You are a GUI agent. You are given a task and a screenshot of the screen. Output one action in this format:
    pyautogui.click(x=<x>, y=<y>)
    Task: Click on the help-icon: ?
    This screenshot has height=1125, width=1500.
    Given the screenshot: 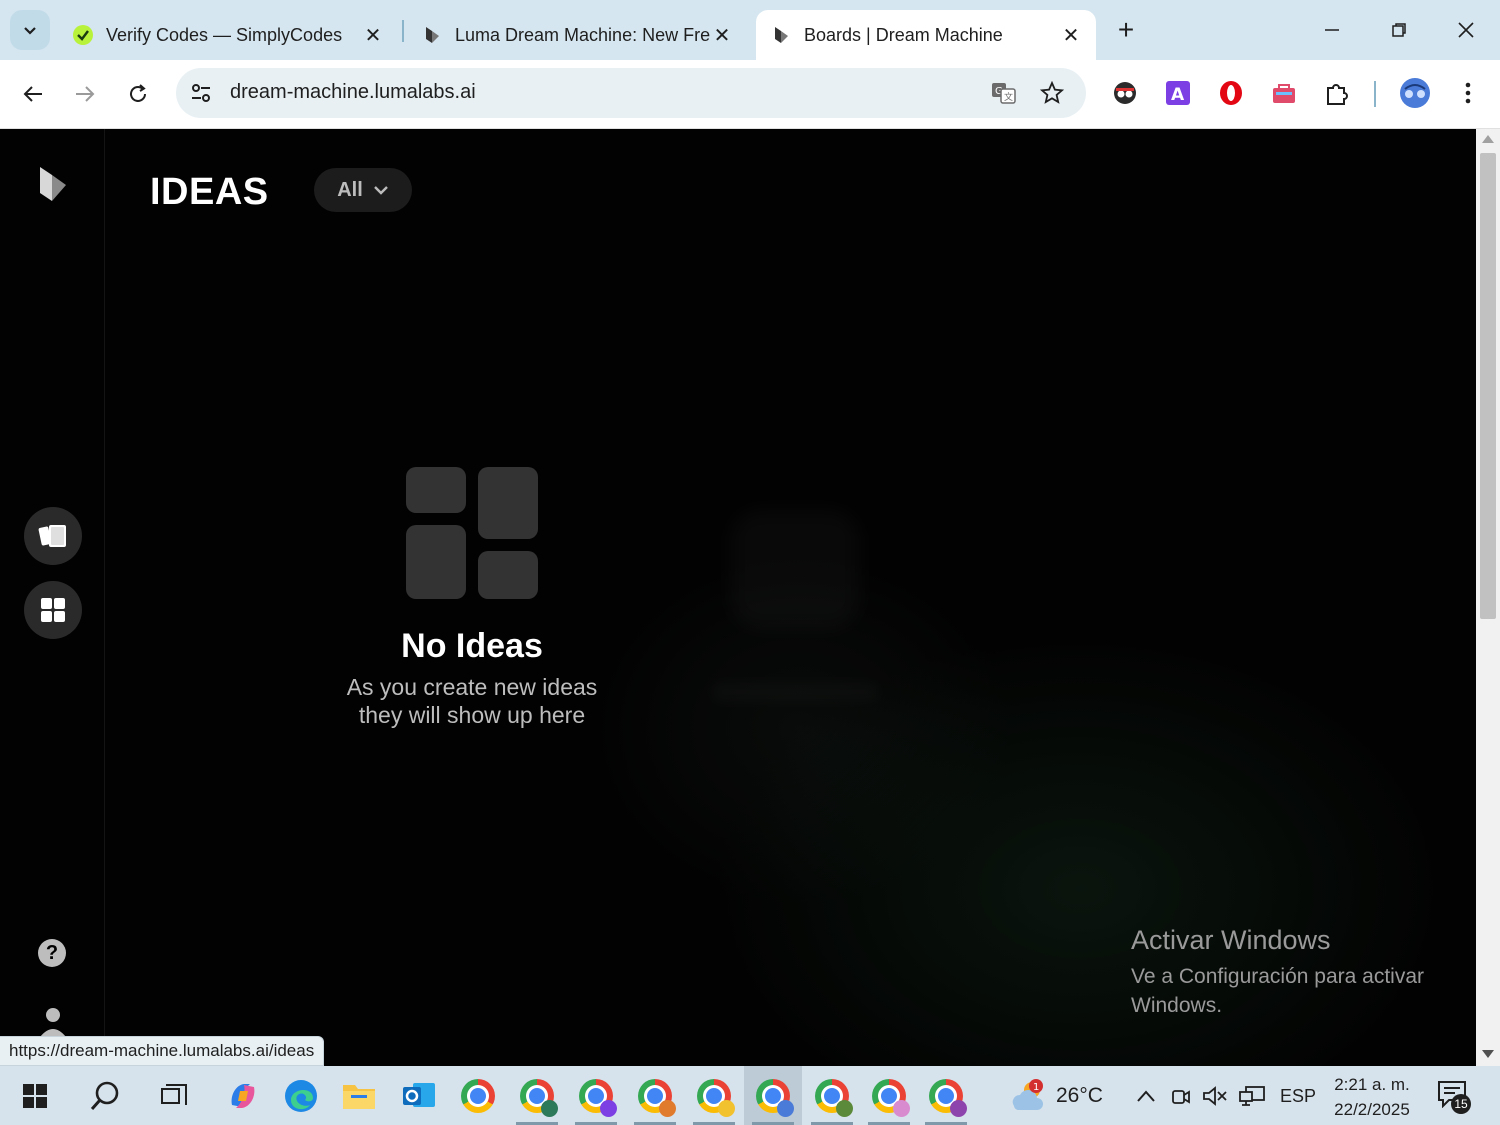 What is the action you would take?
    pyautogui.click(x=52, y=953)
    